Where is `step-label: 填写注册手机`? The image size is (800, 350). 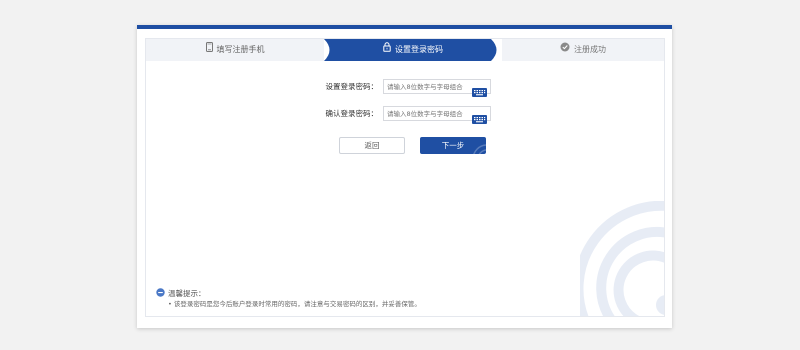 step-label: 填写注册手机 is located at coordinates (240, 49).